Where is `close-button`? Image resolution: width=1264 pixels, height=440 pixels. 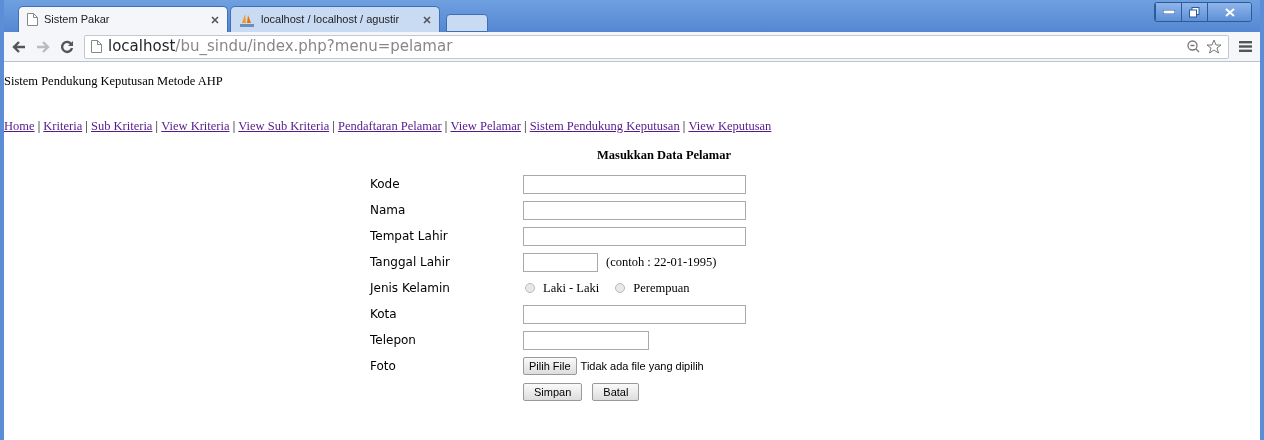 close-button is located at coordinates (1229, 12).